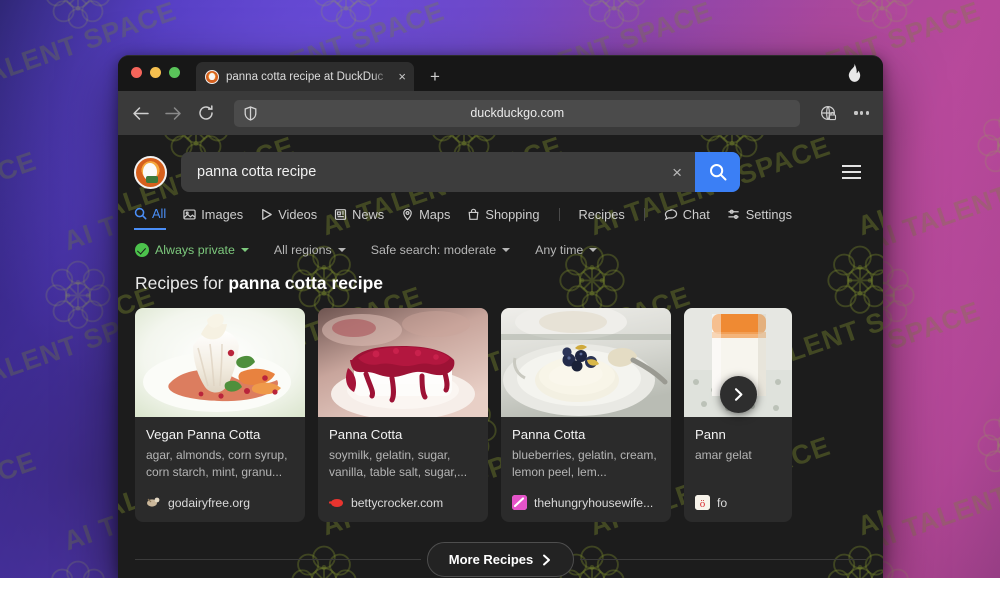  Describe the element at coordinates (213, 218) in the screenshot. I see `tab-images: Images` at that location.